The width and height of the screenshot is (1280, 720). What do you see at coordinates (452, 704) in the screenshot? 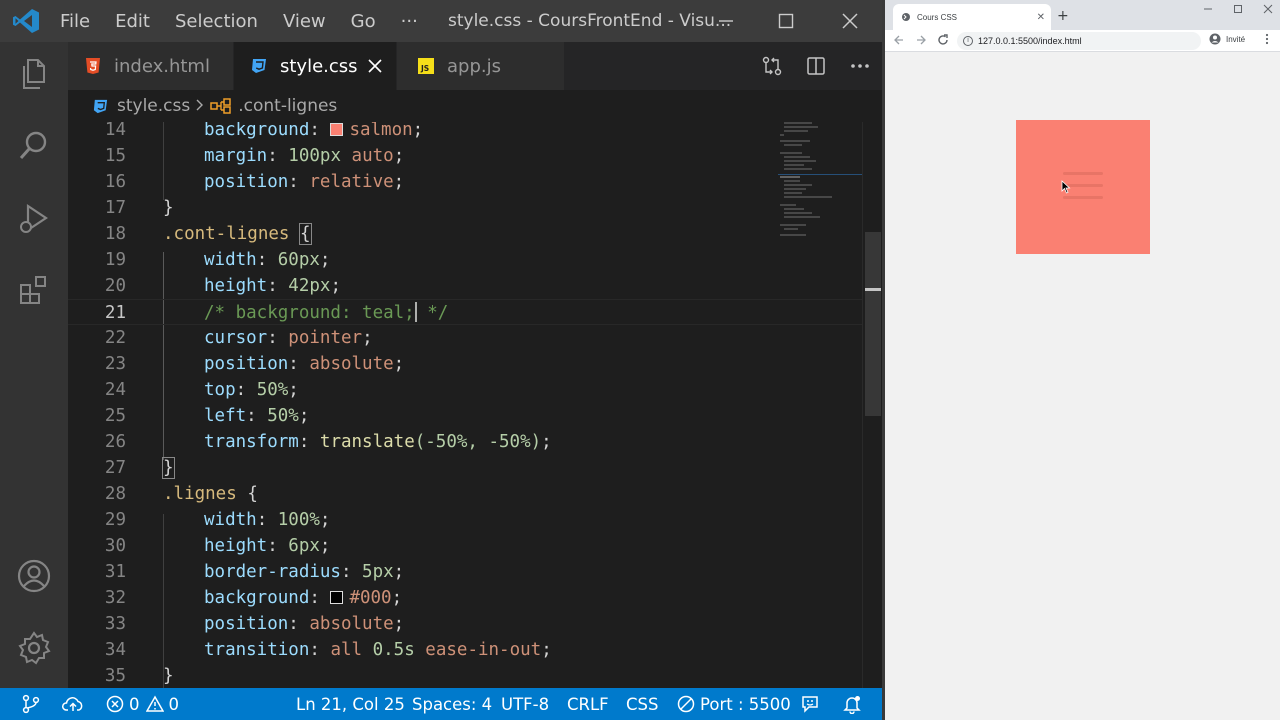
I see `indentation-status: Spaces: 4` at bounding box center [452, 704].